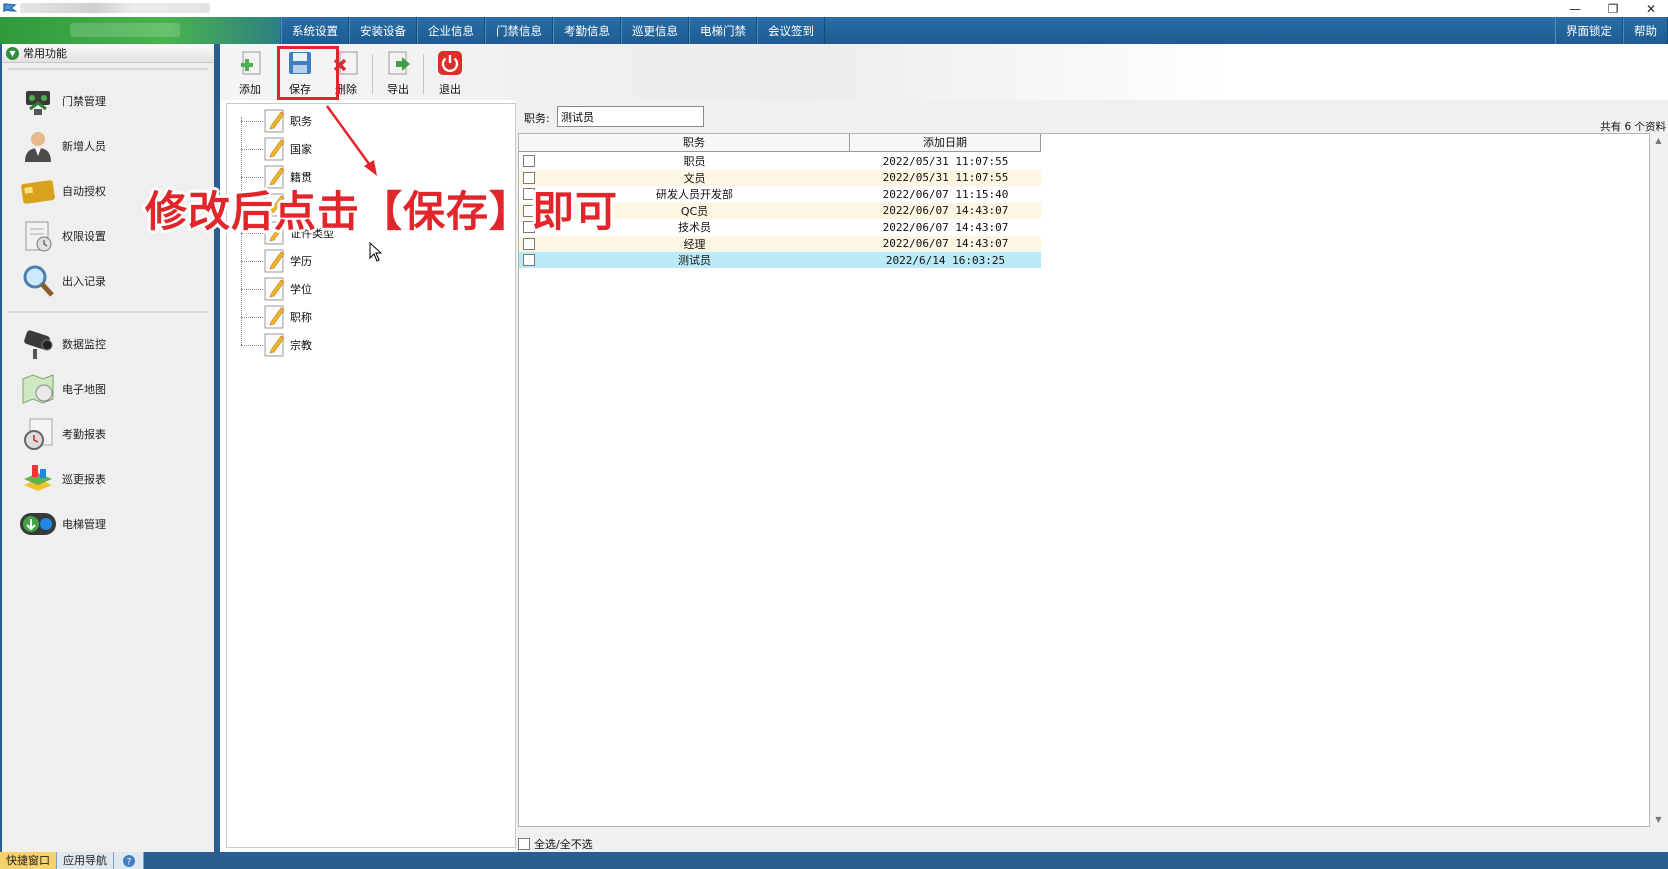 This screenshot has width=1668, height=869. Describe the element at coordinates (694, 143) in the screenshot. I see `column-header-position: 职务` at that location.